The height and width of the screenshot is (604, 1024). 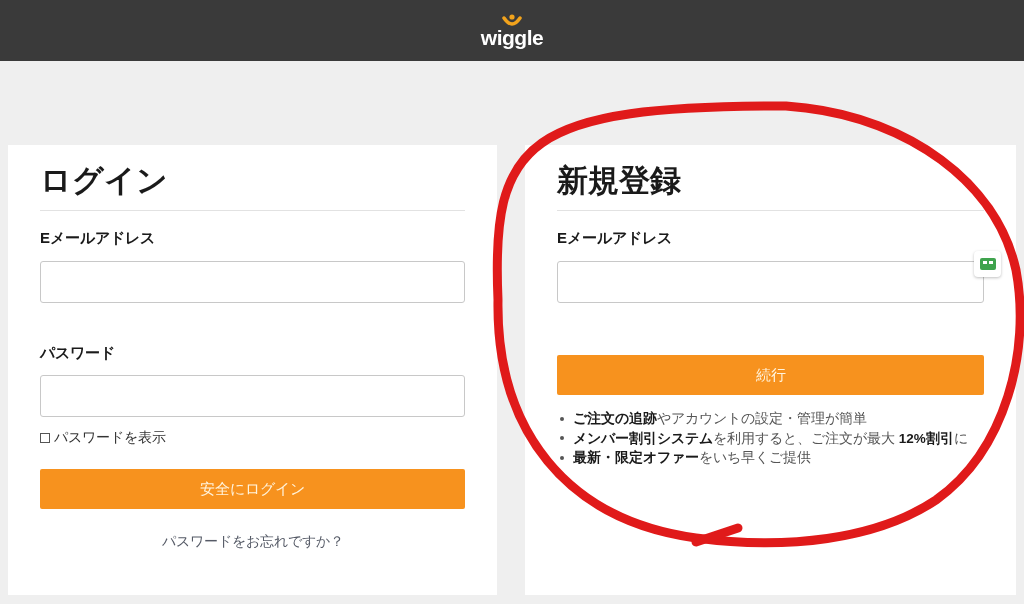 I want to click on extension-badge-icon, so click(x=987, y=264).